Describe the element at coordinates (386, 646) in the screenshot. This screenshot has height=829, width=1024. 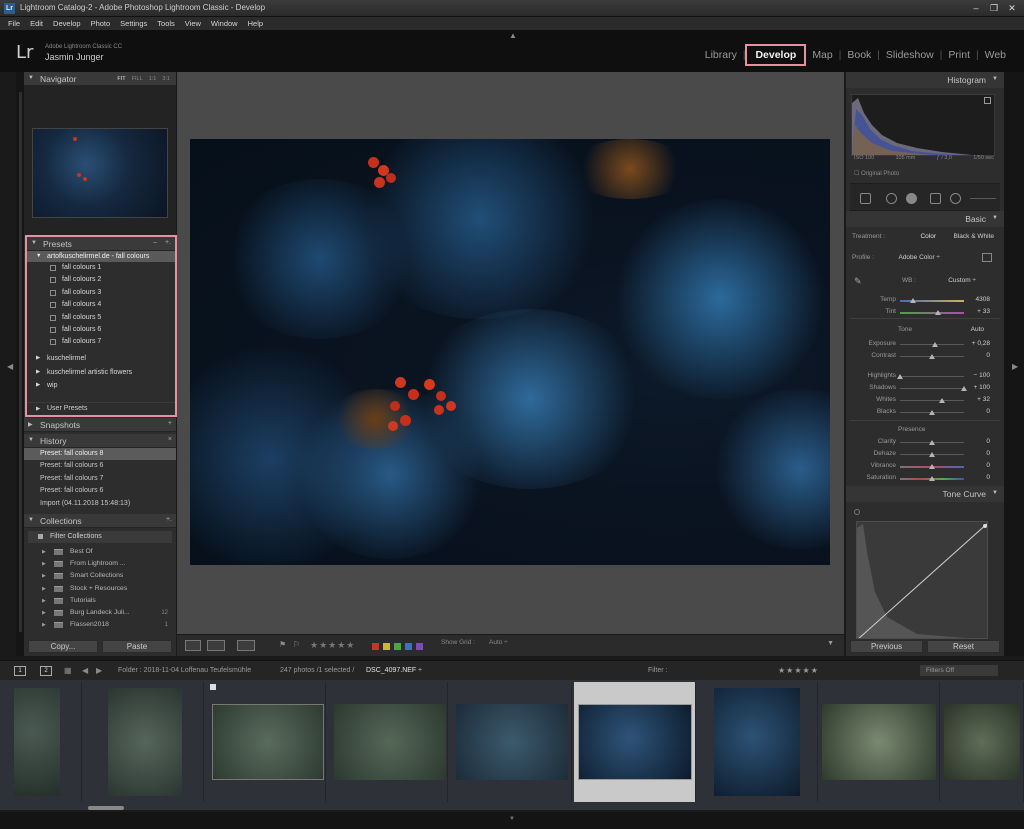
I see `color-label-yellow` at that location.